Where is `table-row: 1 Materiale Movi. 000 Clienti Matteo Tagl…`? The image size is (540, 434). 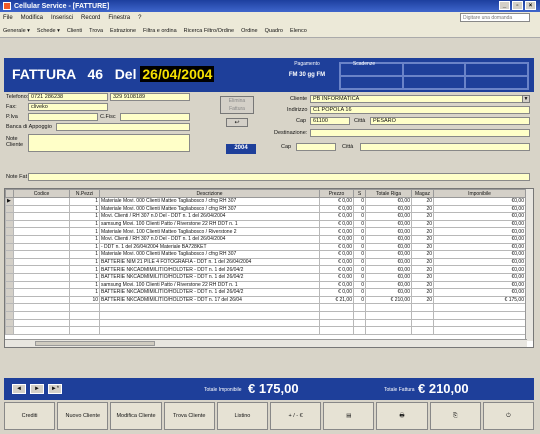
table-row: 1 Materiale Movi. 000 Clienti Matteo Tagl… is located at coordinates (265, 209).